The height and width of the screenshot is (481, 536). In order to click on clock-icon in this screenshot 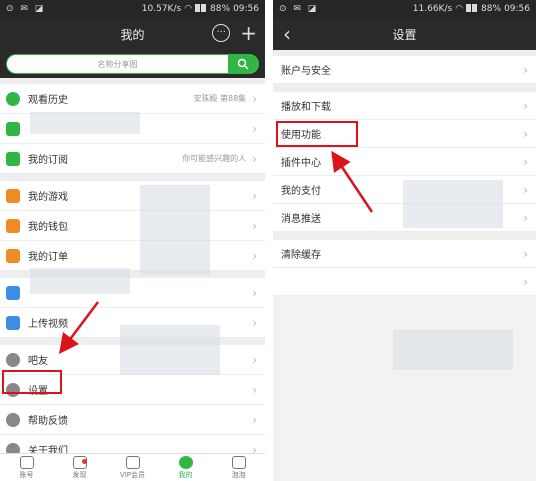, I will do `click(13, 98)`.